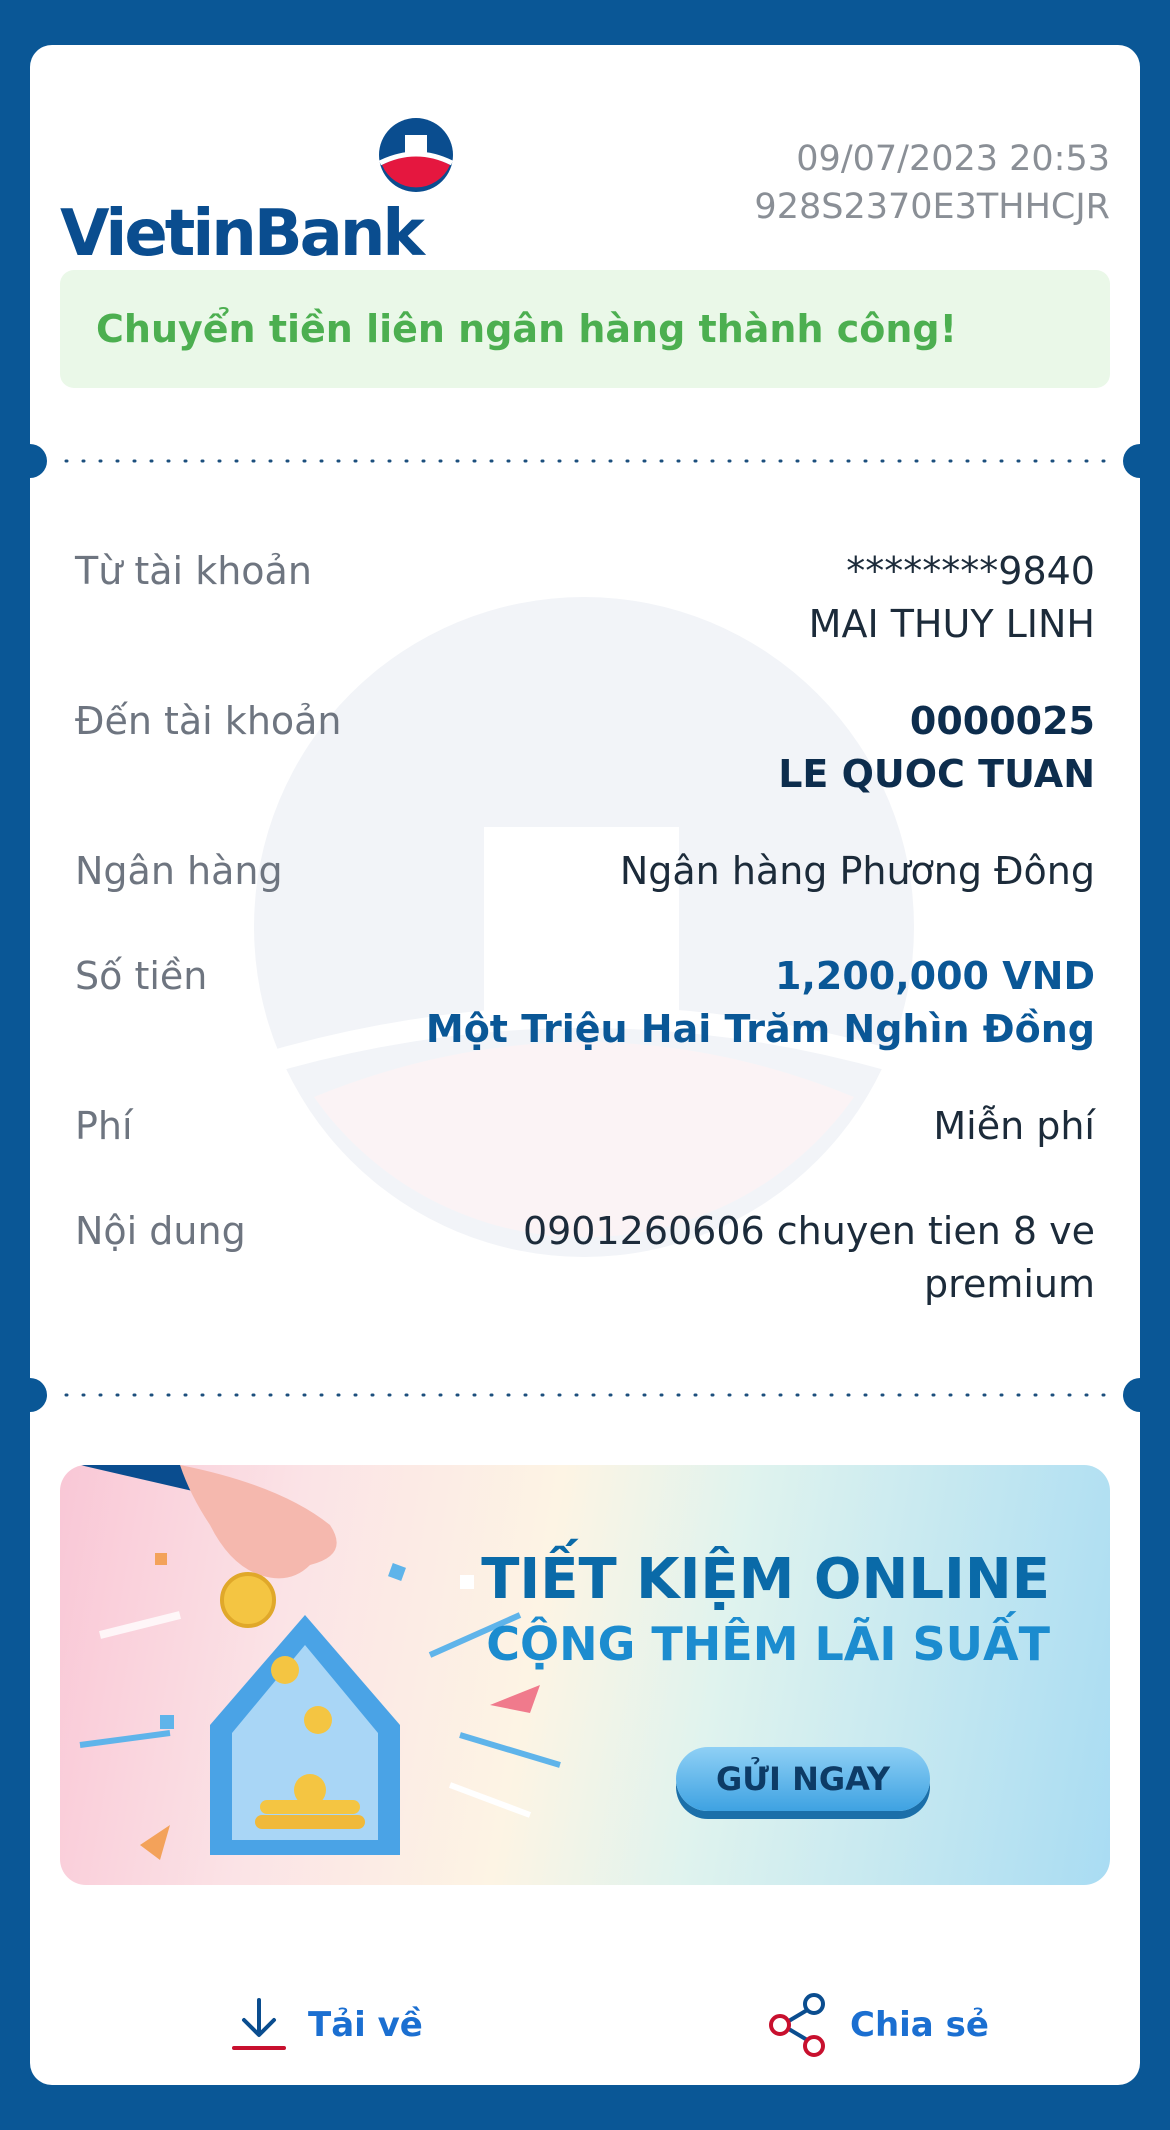 Image resolution: width=1170 pixels, height=2130 pixels. What do you see at coordinates (320, 1662) in the screenshot?
I see `piggy-house-illustration-icon` at bounding box center [320, 1662].